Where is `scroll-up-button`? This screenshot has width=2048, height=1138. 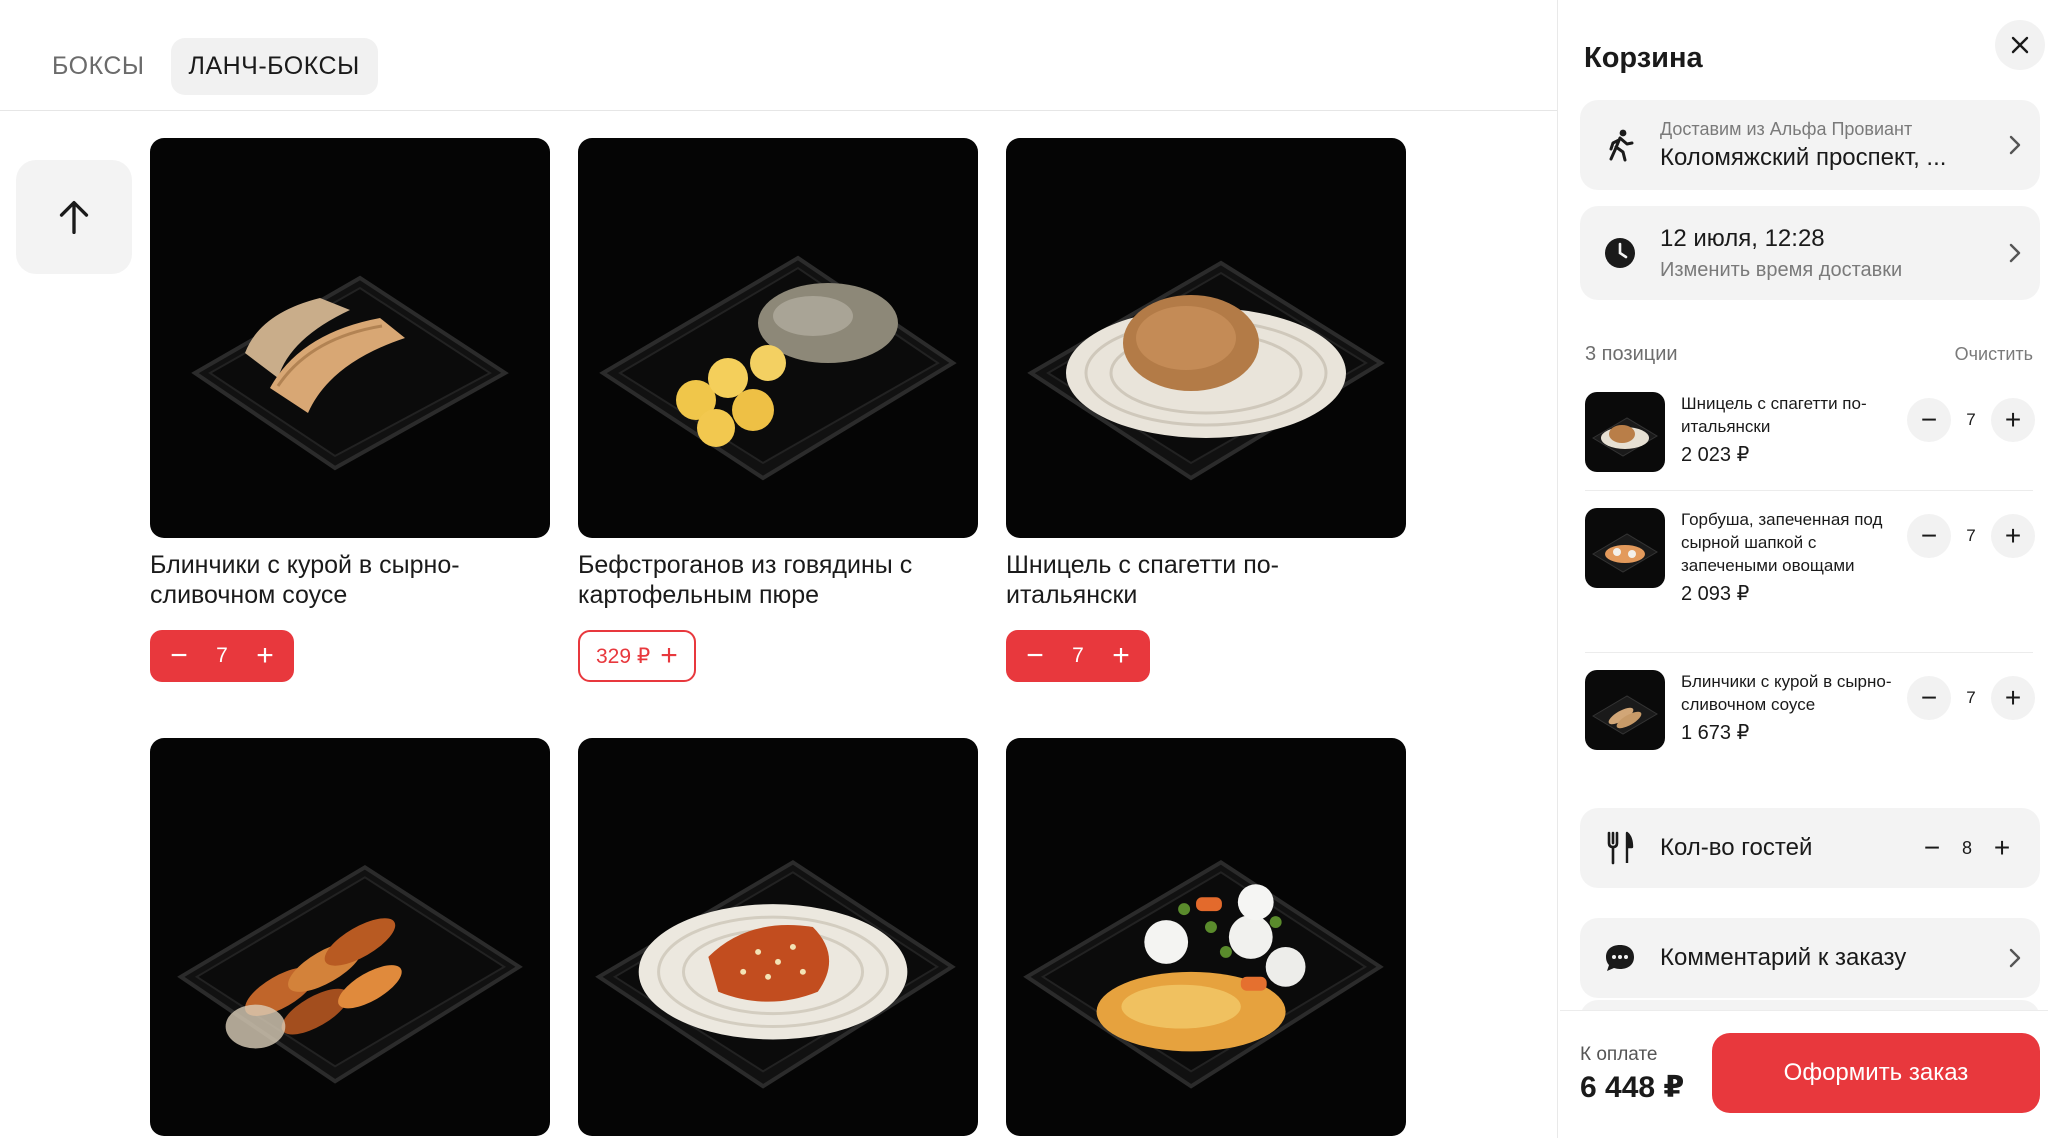
scroll-up-button is located at coordinates (74, 217).